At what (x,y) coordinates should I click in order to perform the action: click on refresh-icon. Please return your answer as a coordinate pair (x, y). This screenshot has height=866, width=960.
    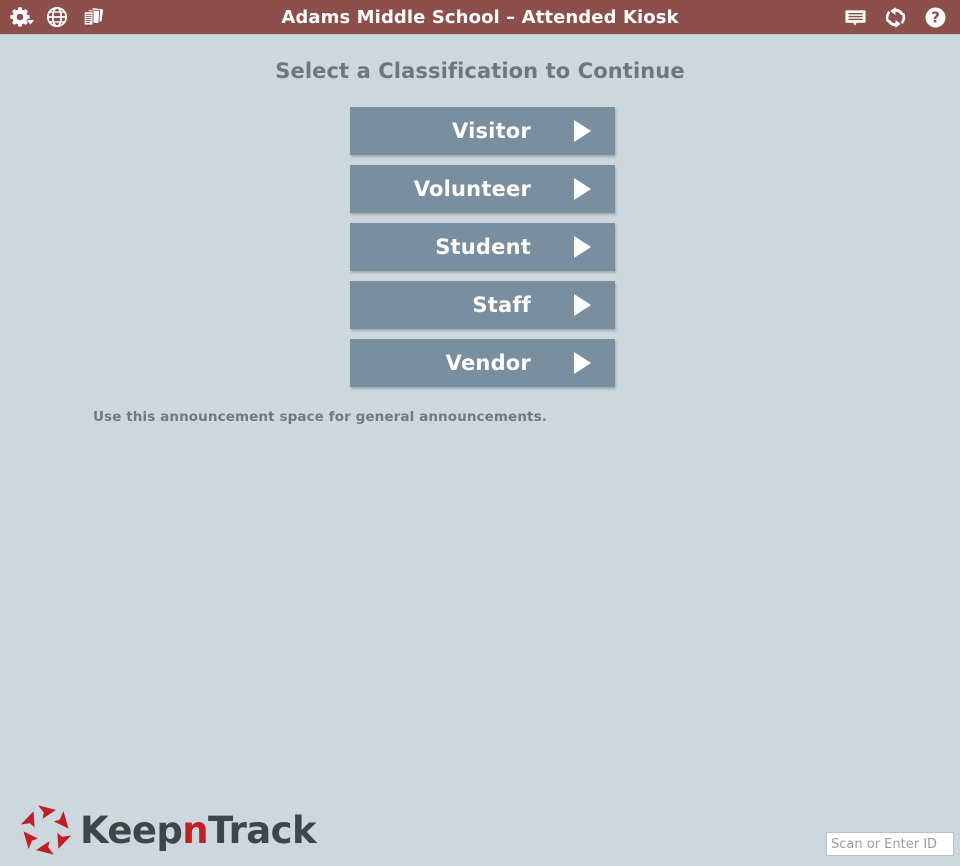
    Looking at the image, I should click on (895, 17).